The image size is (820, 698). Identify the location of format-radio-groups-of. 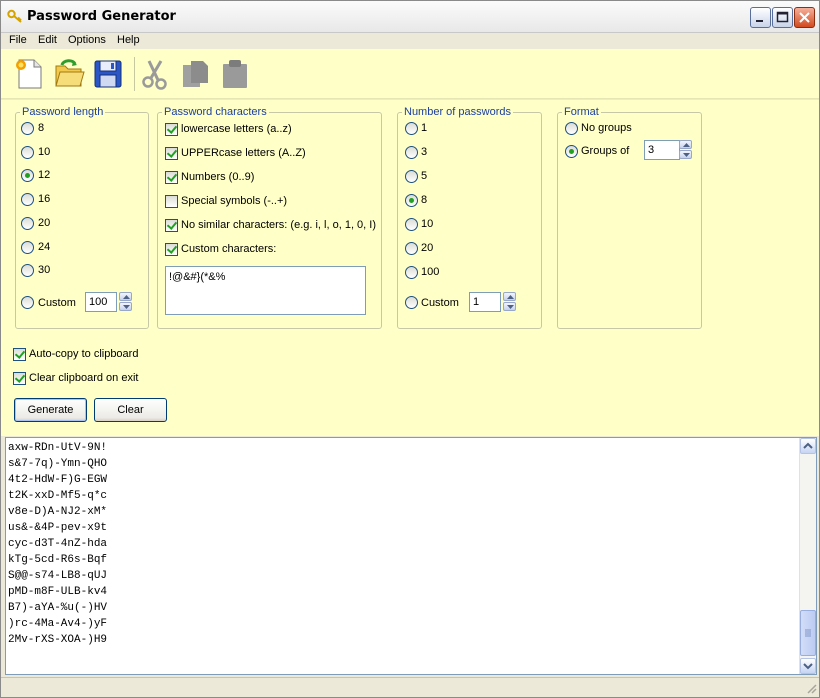
(571, 151).